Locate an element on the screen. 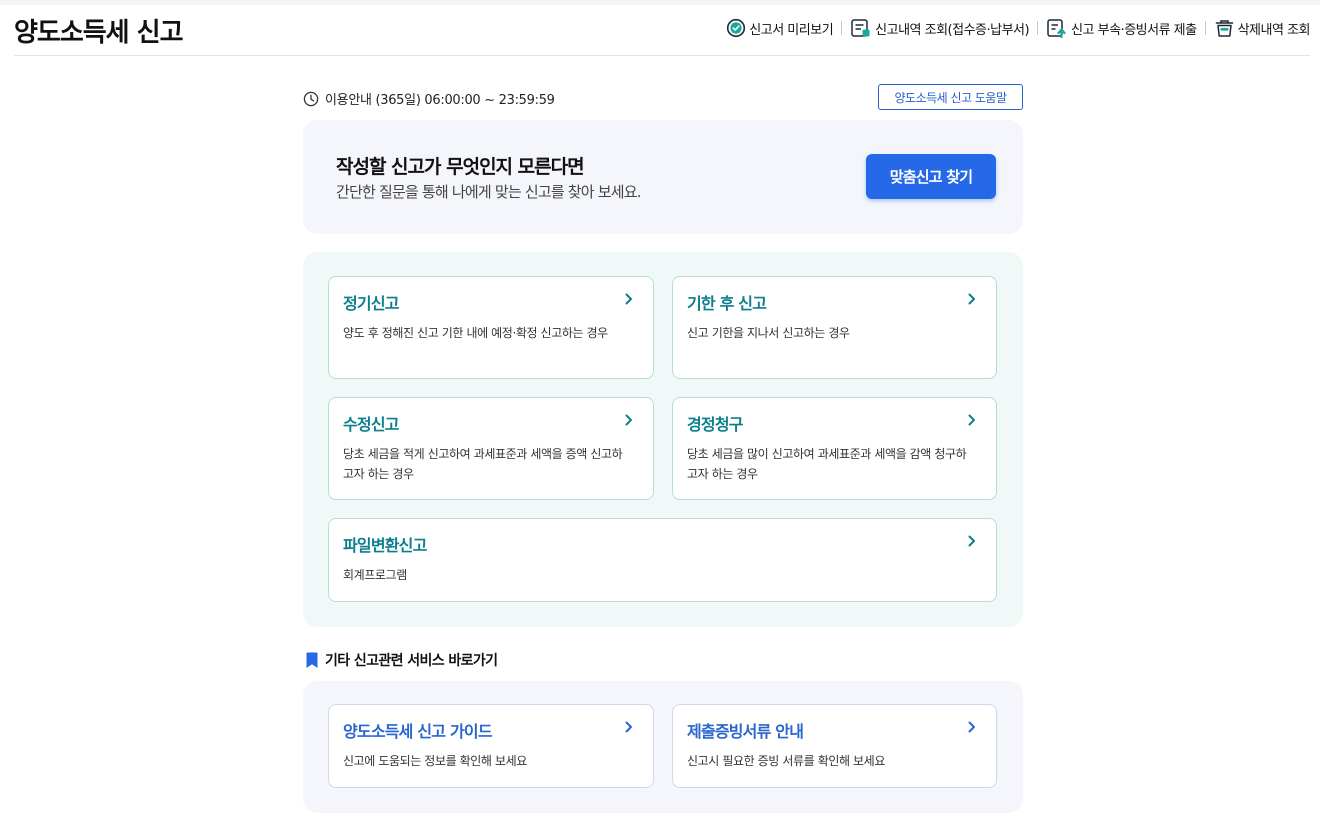 The image size is (1320, 828). nav-history: 신고내역 조회(접수증·납부서) is located at coordinates (940, 28).